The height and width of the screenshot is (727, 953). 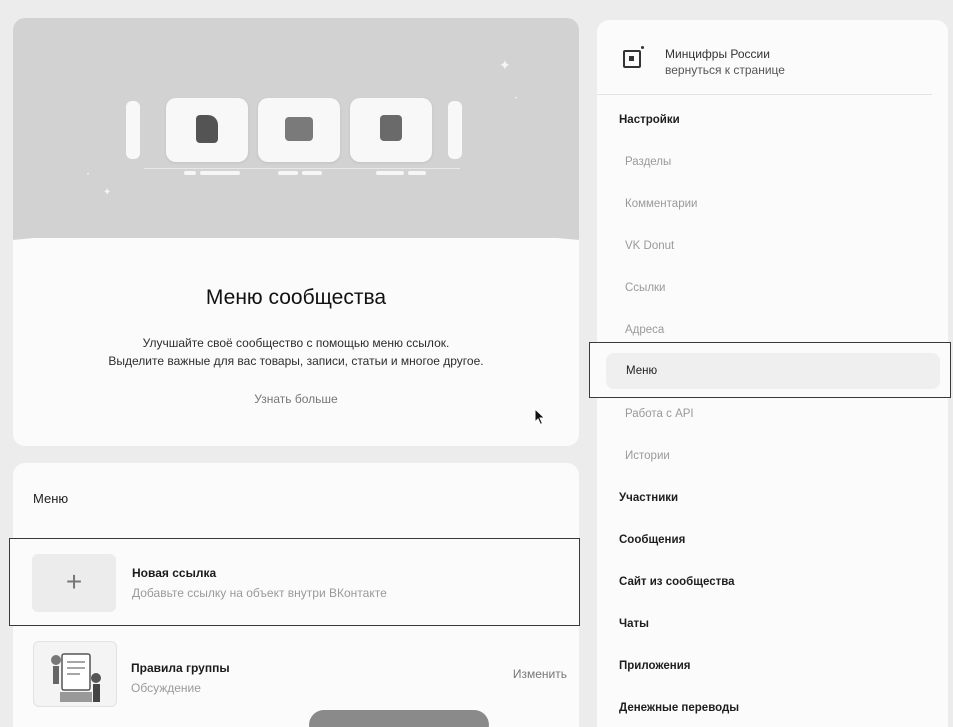 What do you see at coordinates (303, 676) in the screenshot?
I see `menu-item-row: Правила группы Обсуждение Изменить` at bounding box center [303, 676].